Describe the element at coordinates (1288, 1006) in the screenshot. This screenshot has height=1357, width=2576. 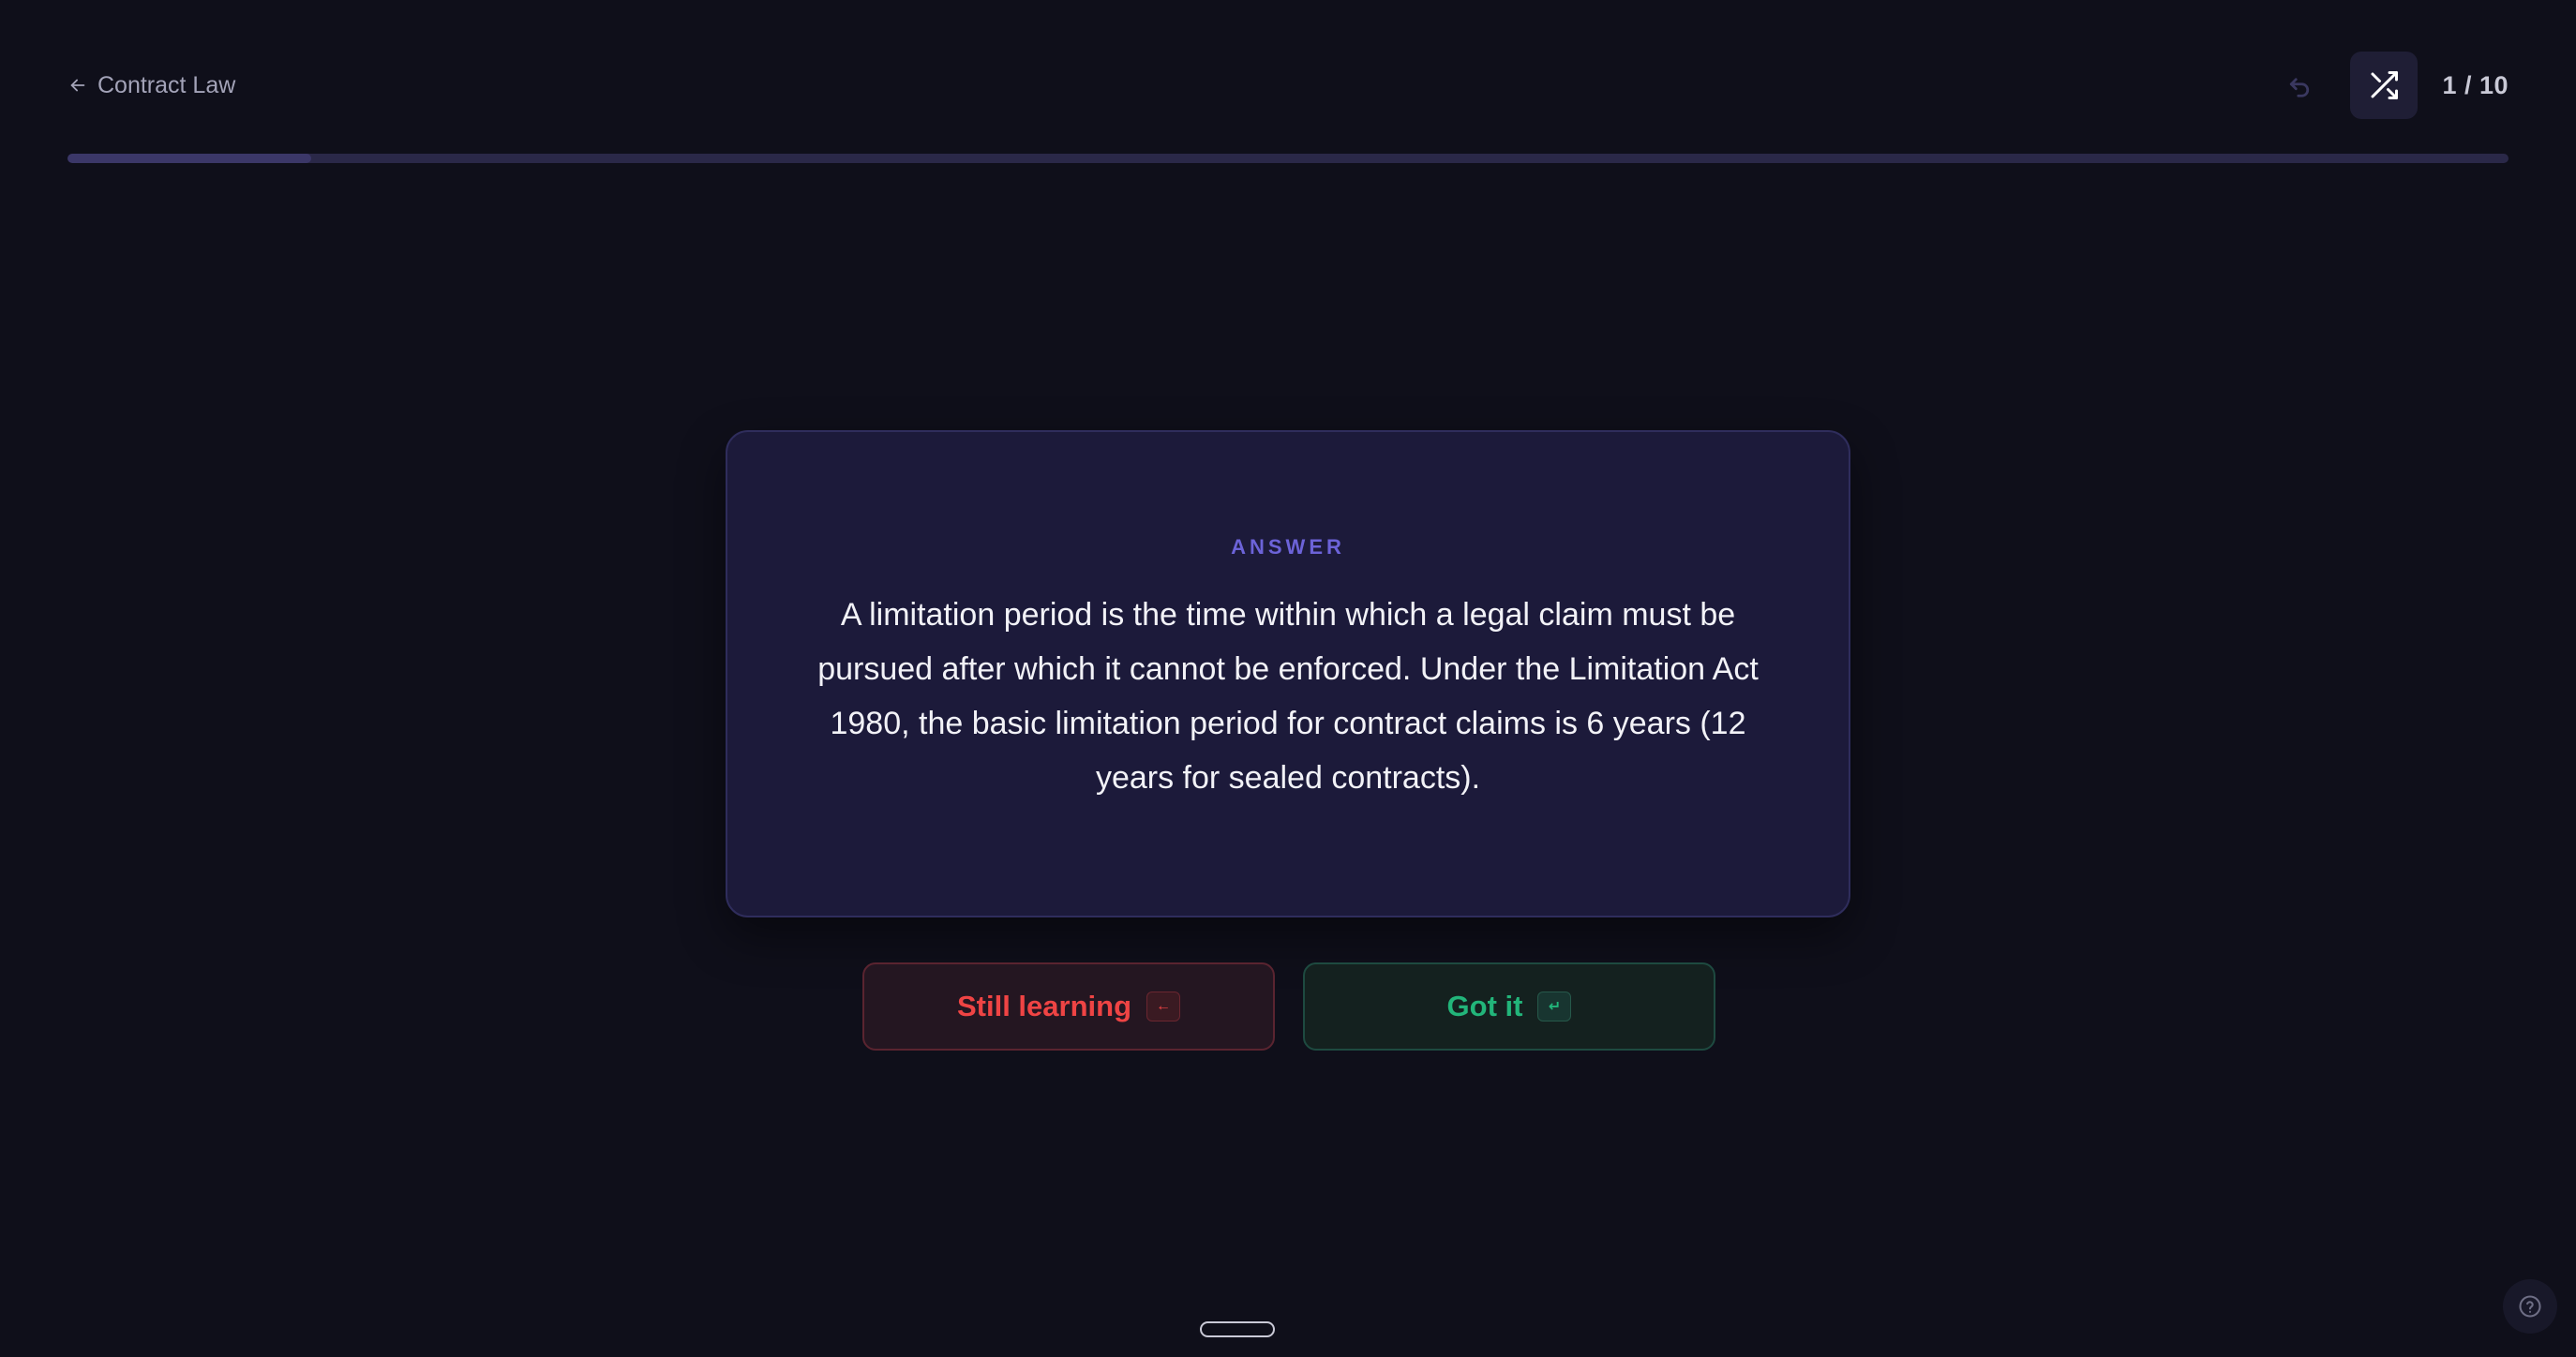
I see `answer-actions: Still learning ← Got it ↵` at that location.